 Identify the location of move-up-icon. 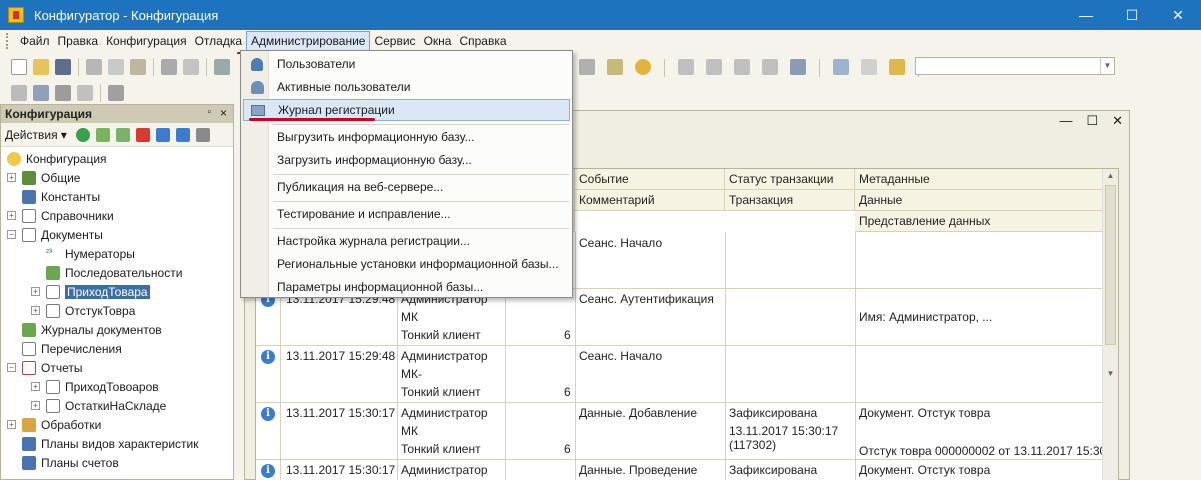
(162, 134).